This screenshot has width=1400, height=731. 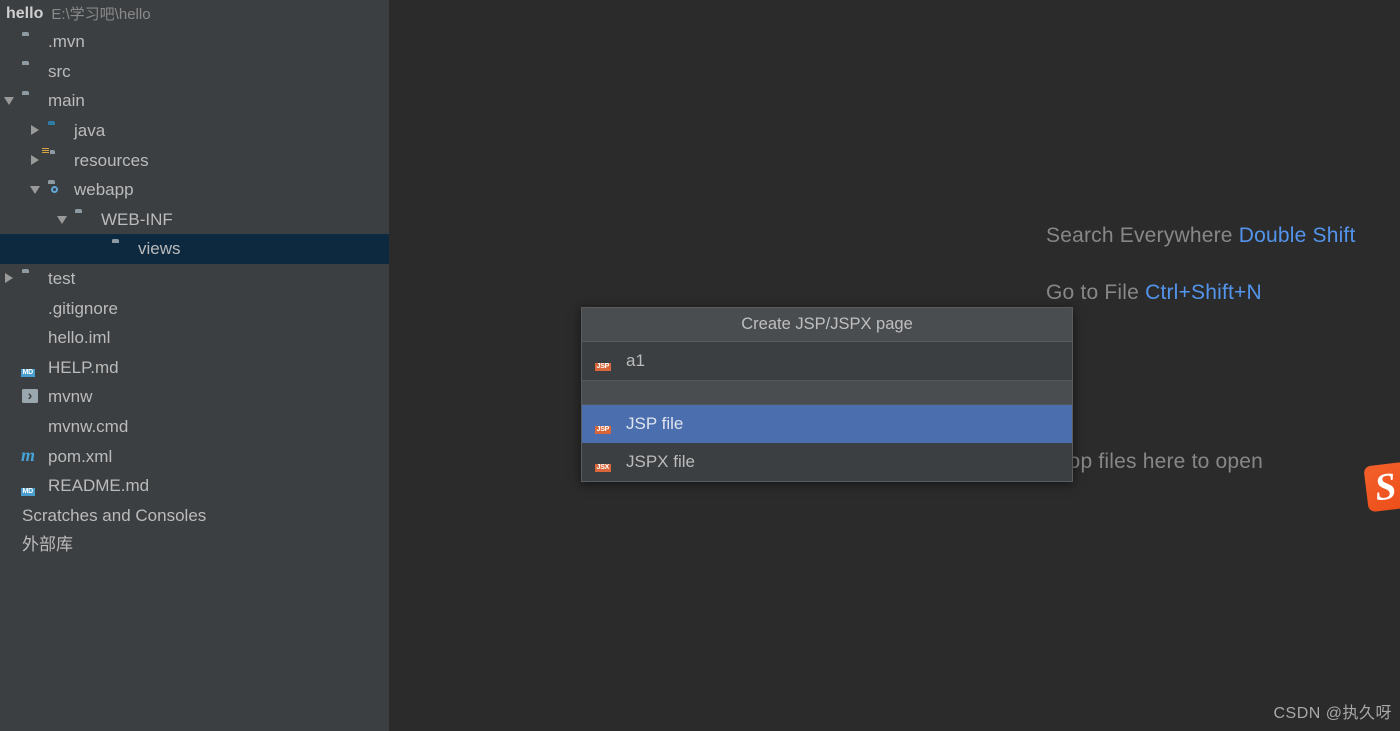 I want to click on script-file-icon, so click(x=31, y=427).